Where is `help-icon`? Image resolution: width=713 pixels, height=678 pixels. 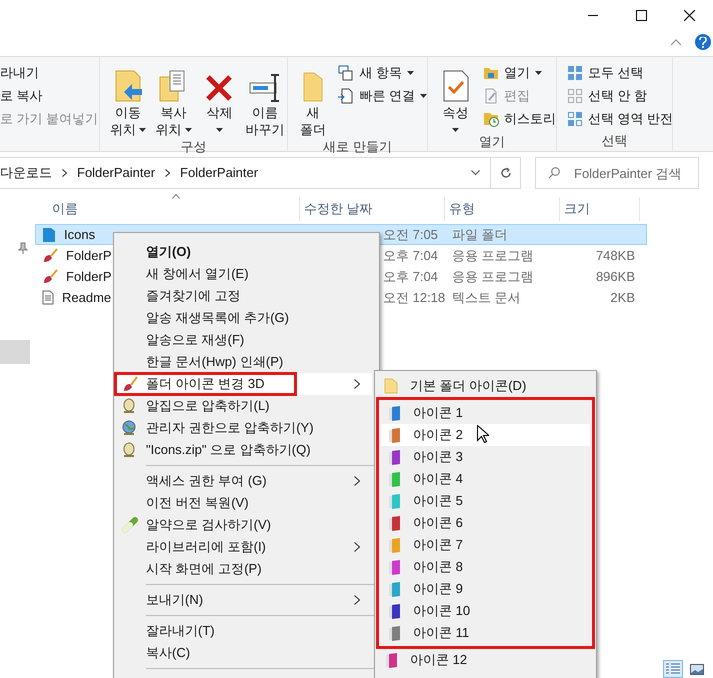
help-icon is located at coordinates (703, 42).